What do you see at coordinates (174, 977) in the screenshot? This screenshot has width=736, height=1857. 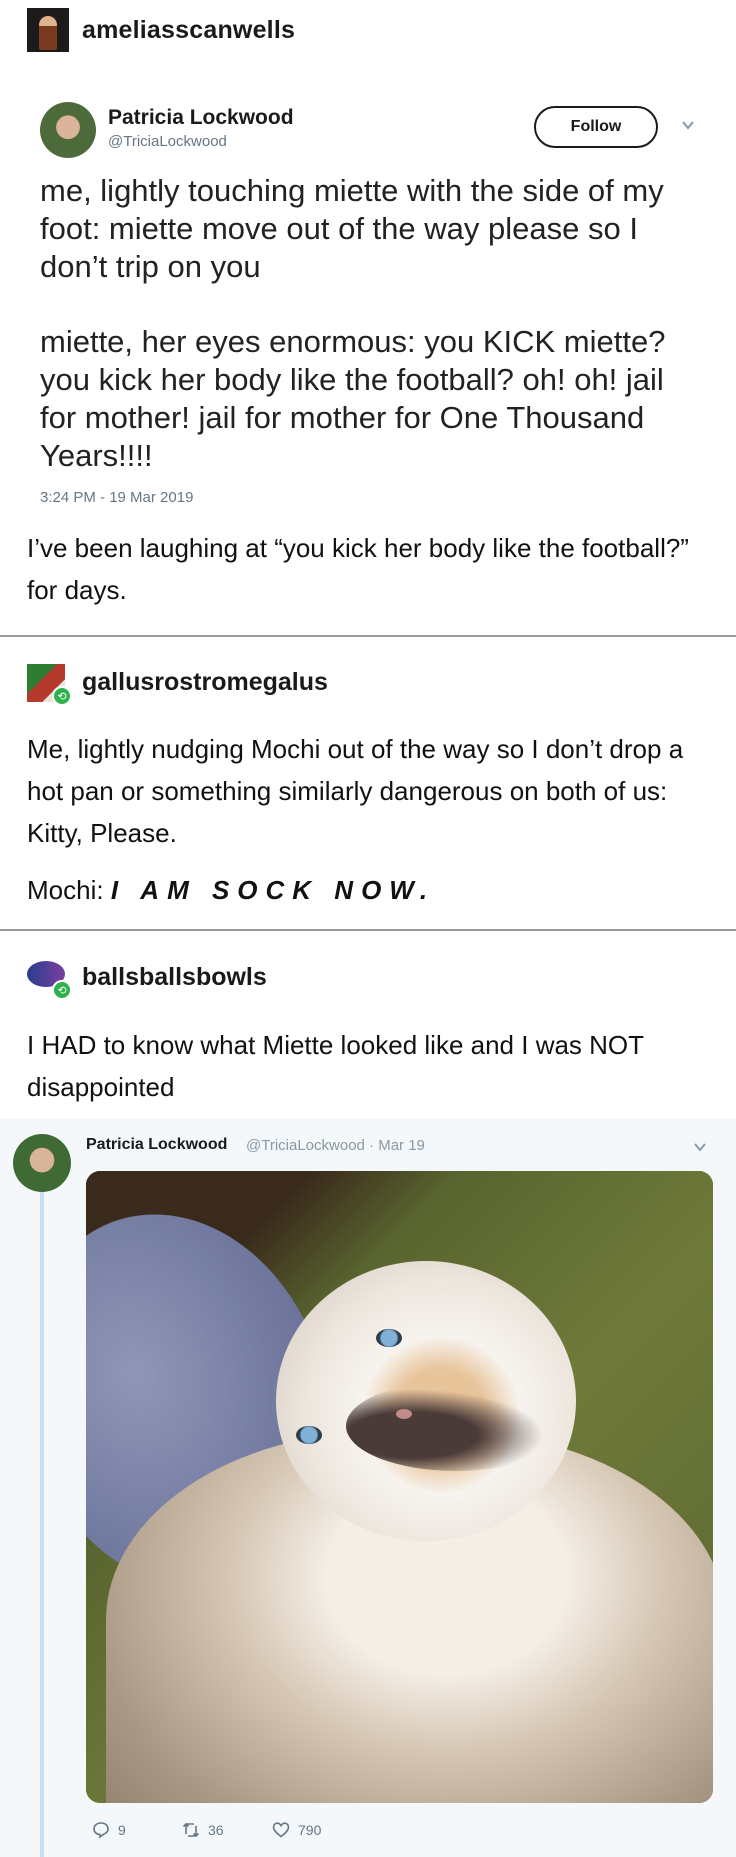 I see `reblogger-username: ballsballsbowls` at bounding box center [174, 977].